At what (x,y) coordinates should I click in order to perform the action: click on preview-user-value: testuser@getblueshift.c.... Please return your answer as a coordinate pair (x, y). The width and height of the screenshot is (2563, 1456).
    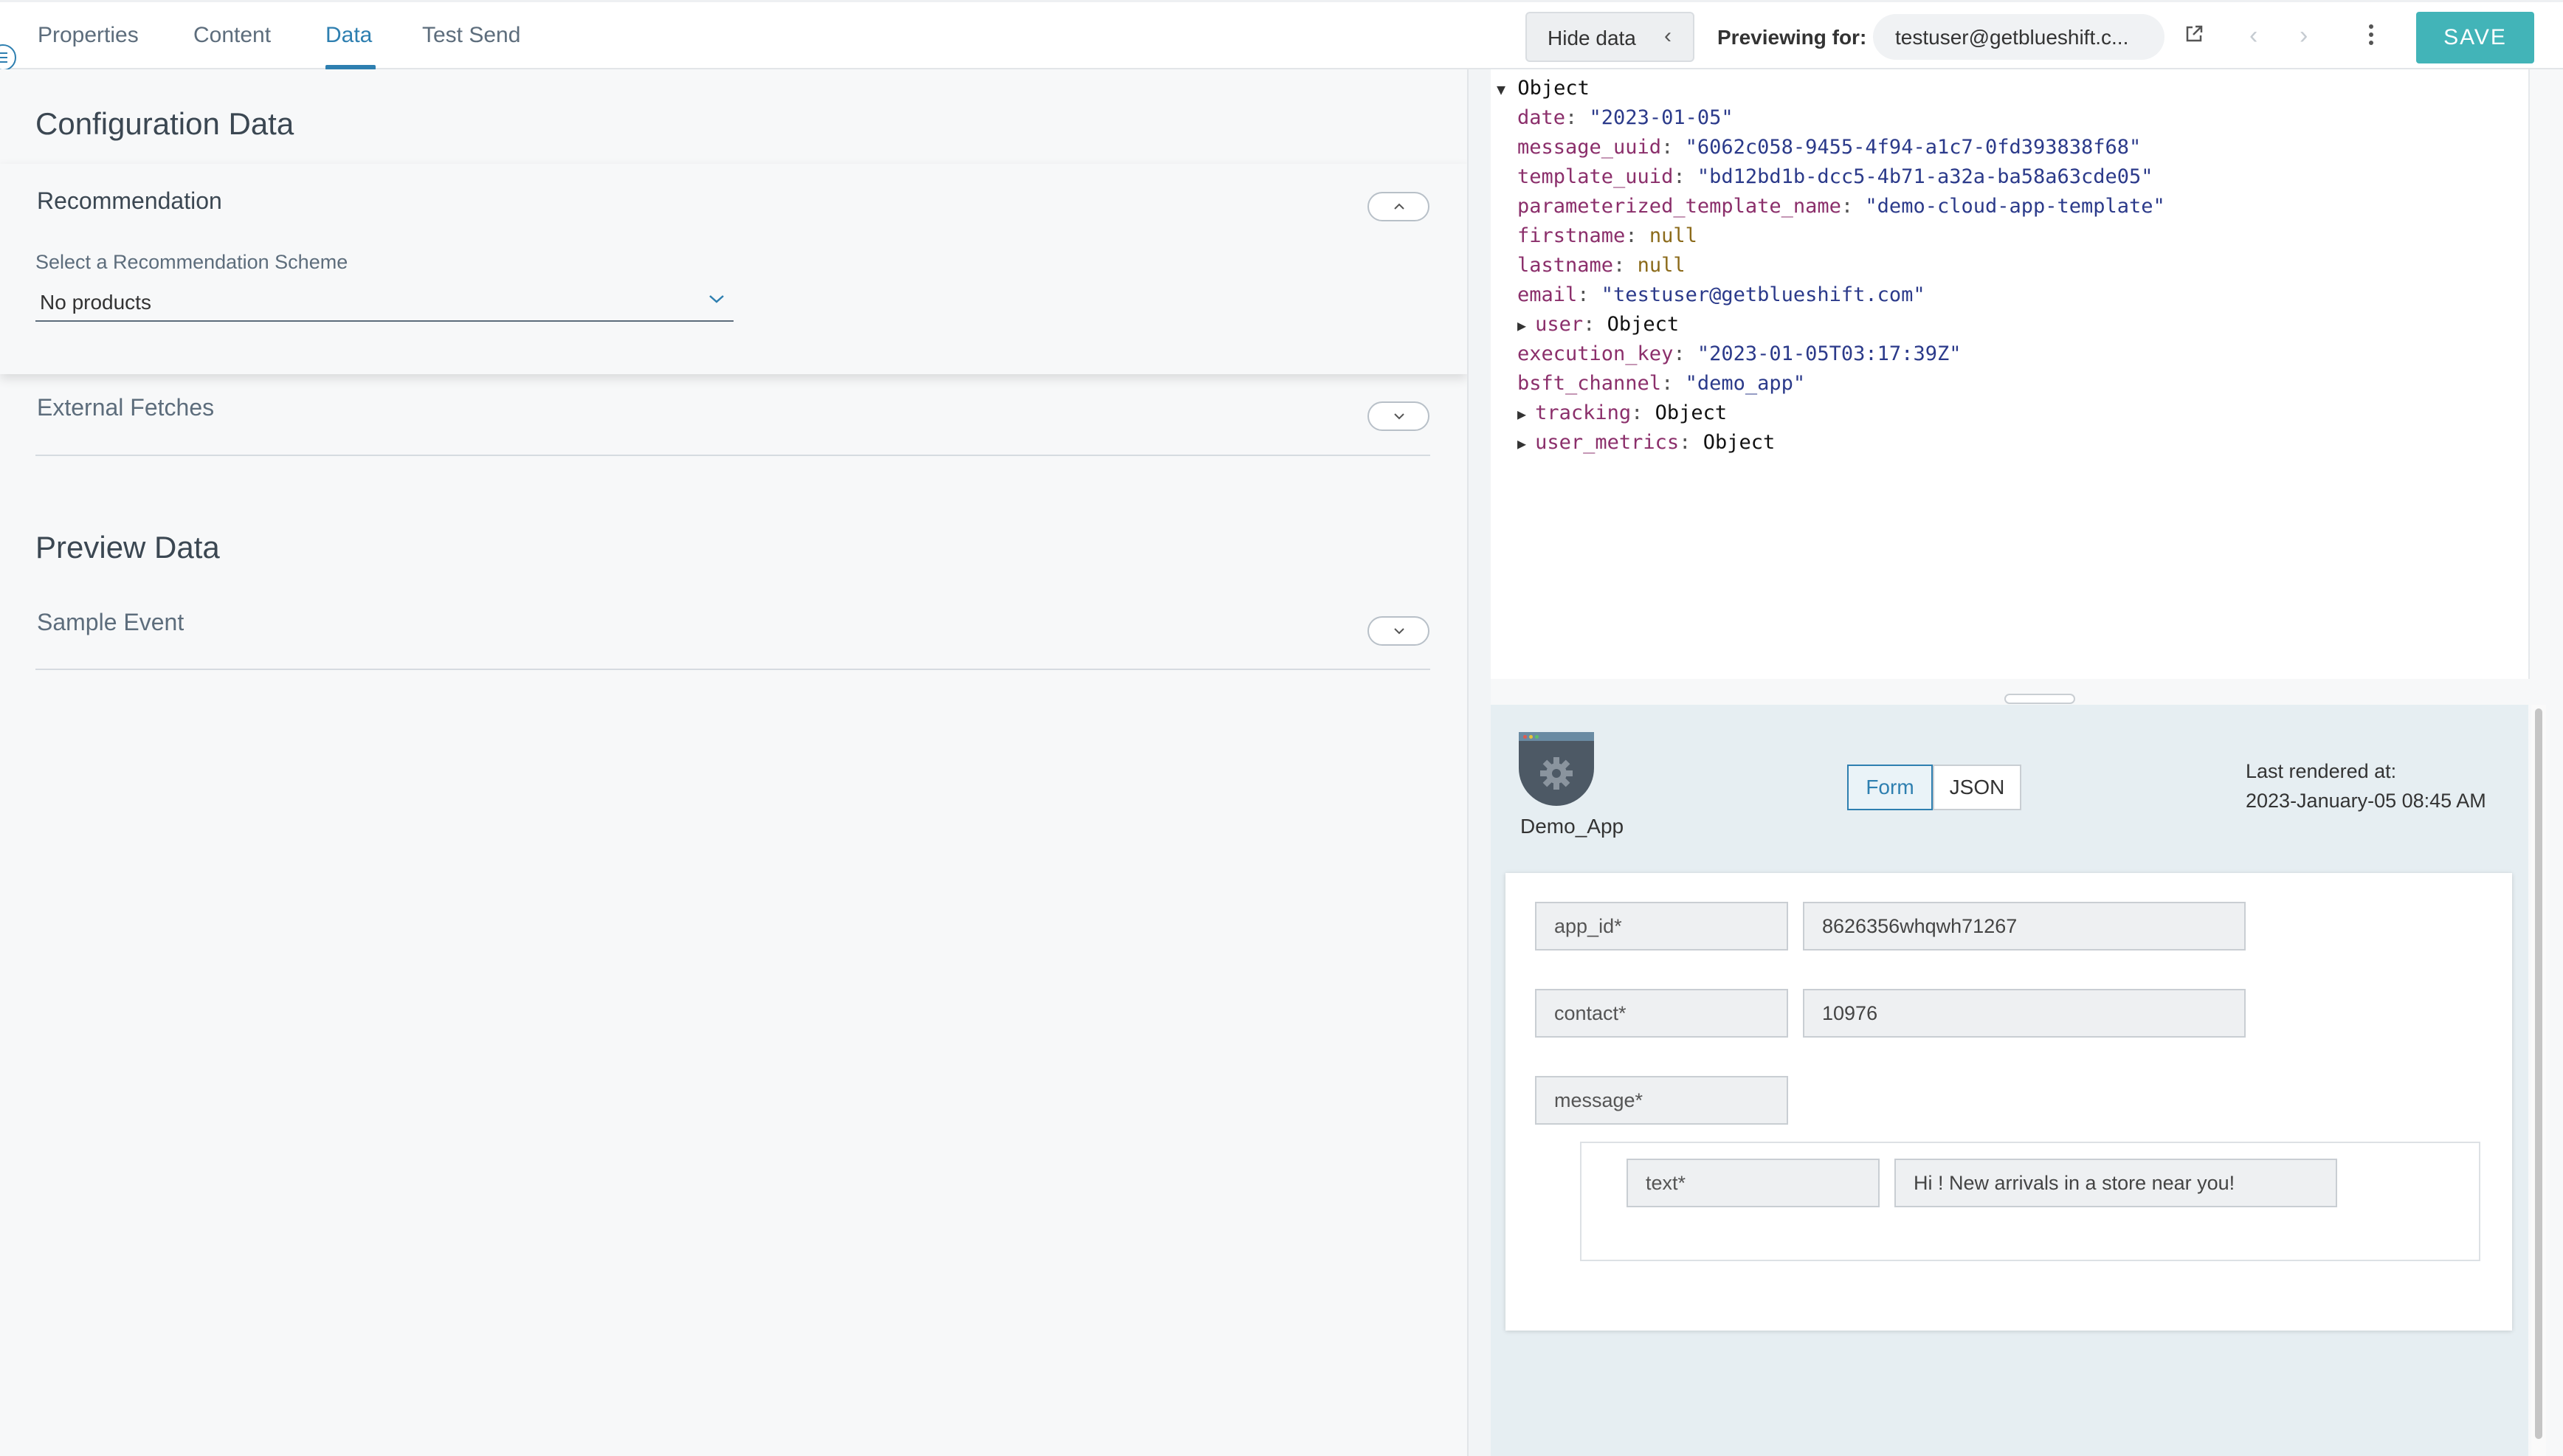
    Looking at the image, I should click on (2012, 37).